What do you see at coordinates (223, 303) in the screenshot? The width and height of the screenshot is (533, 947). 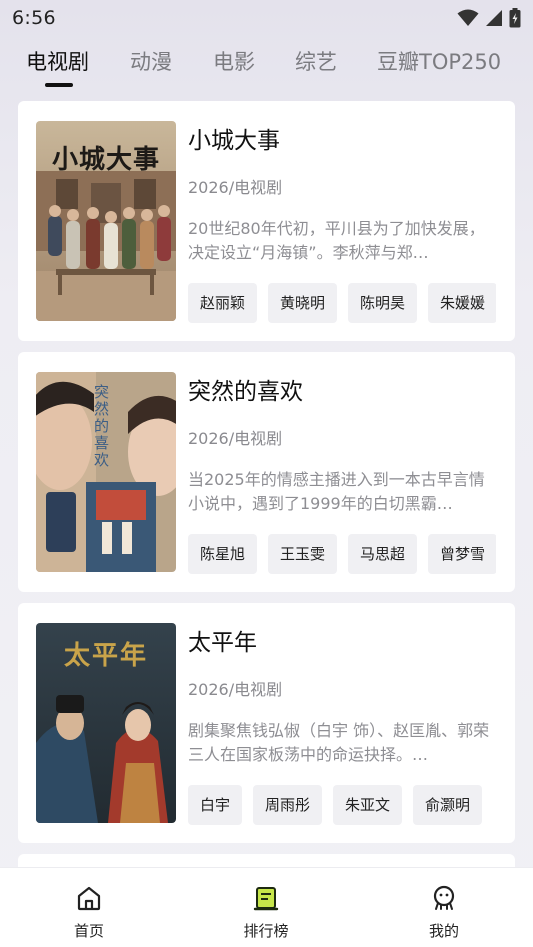 I see `cast-tag: 赵丽颖` at bounding box center [223, 303].